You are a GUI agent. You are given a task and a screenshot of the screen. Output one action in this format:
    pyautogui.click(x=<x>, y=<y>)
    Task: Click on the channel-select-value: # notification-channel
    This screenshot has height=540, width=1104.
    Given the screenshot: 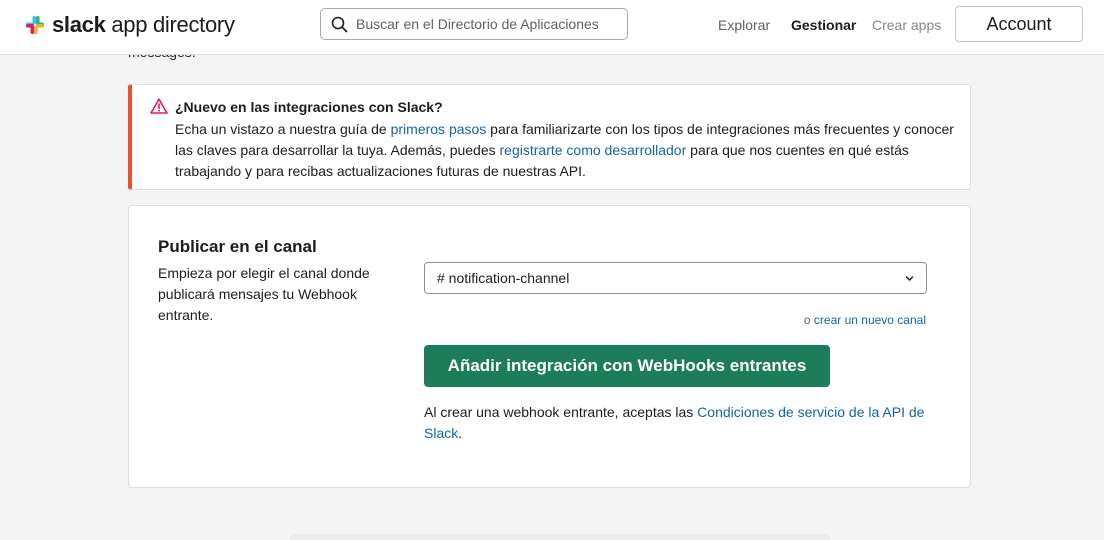 What is the action you would take?
    pyautogui.click(x=503, y=278)
    